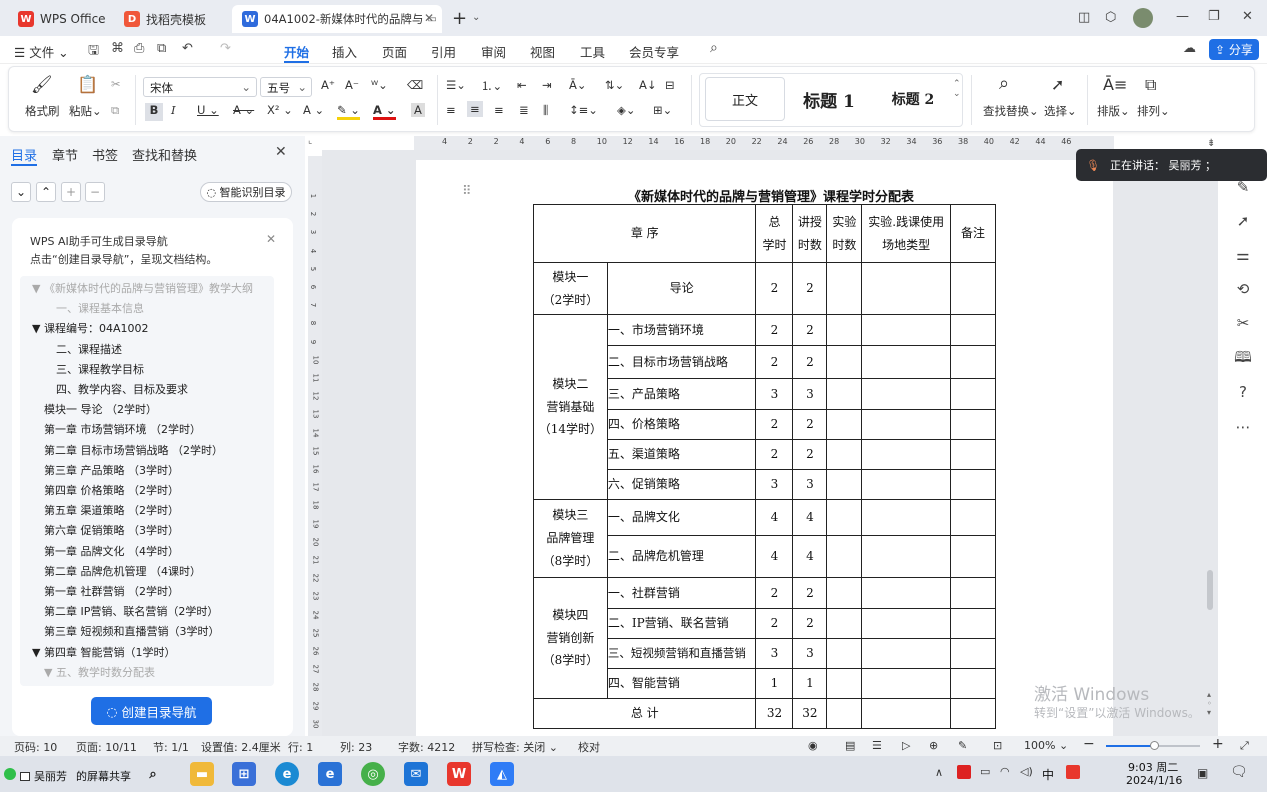 The width and height of the screenshot is (1267, 792). What do you see at coordinates (933, 745) in the screenshot?
I see `web-view-icon: ⊕` at bounding box center [933, 745].